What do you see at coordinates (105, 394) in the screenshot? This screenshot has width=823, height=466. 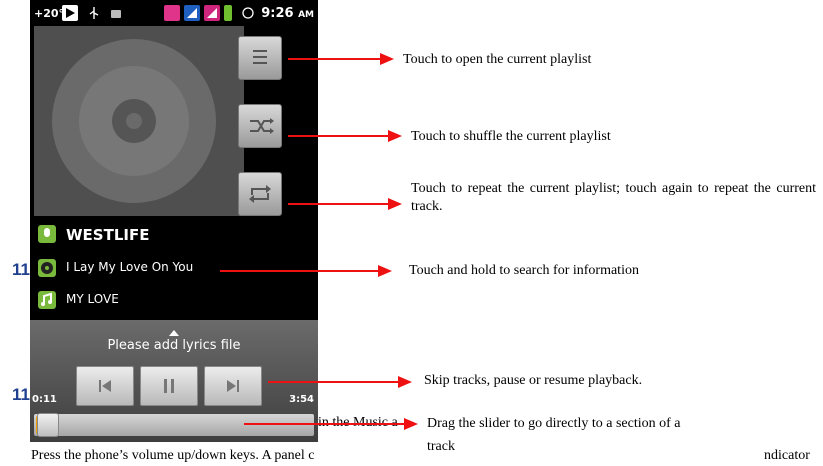 I see `skip-previous-icon` at bounding box center [105, 394].